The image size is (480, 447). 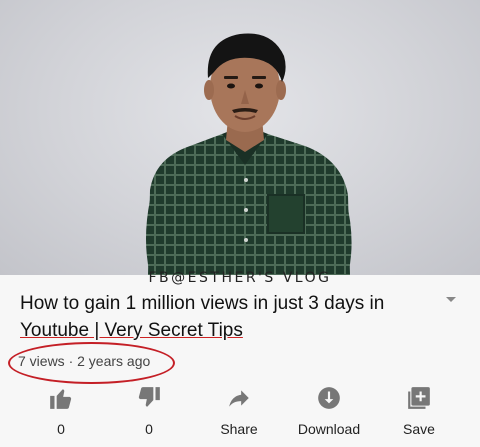 What do you see at coordinates (61, 399) in the screenshot?
I see `thumbs-up-icon` at bounding box center [61, 399].